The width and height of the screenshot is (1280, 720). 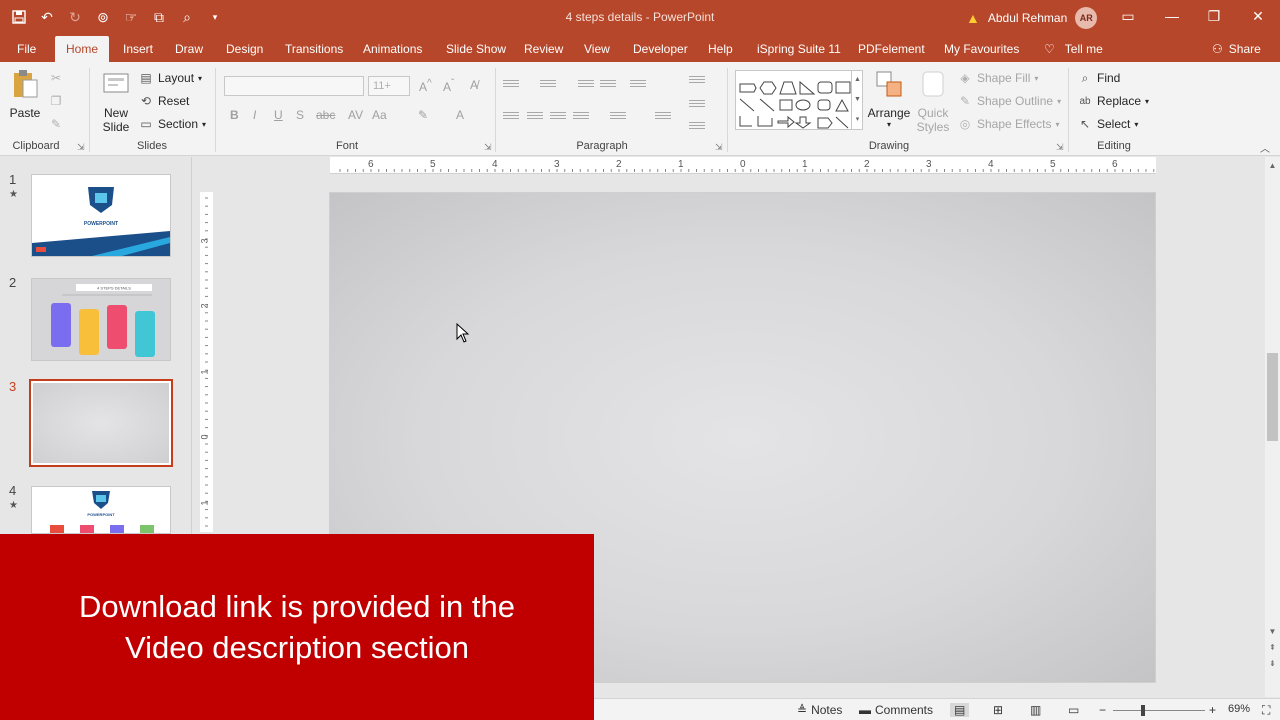 What do you see at coordinates (460, 115) in the screenshot?
I see `font-color-icon: A` at bounding box center [460, 115].